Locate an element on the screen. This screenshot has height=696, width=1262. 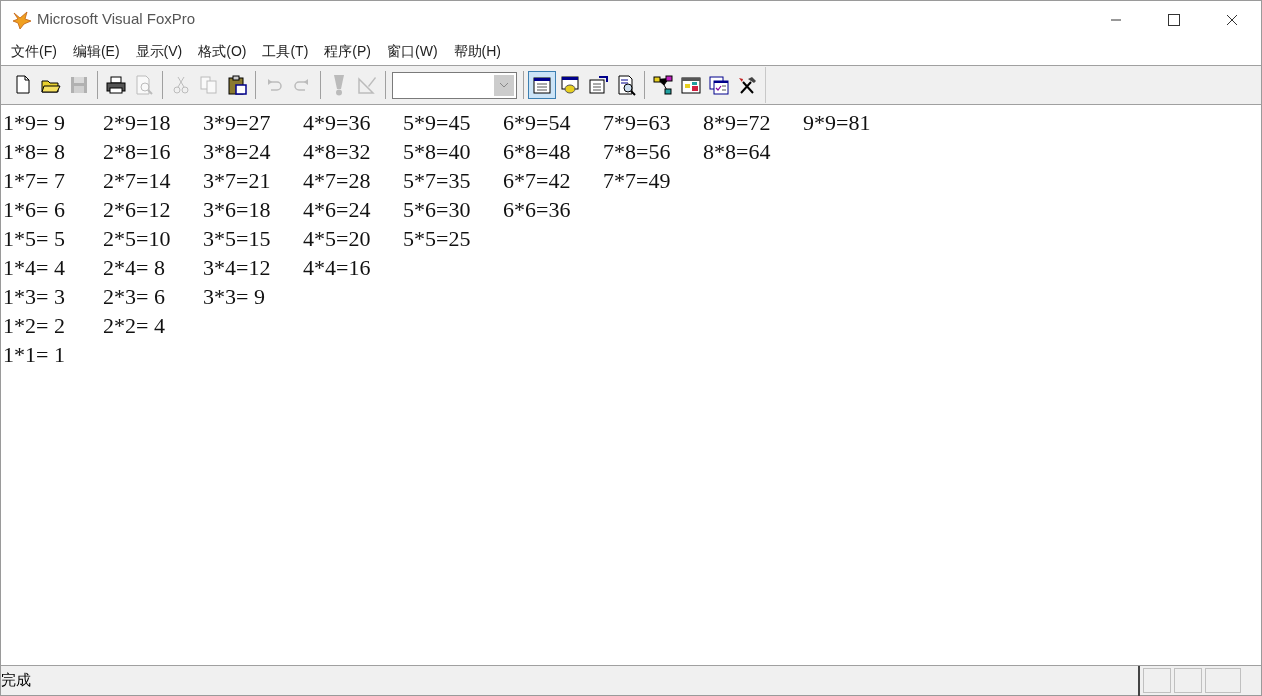
output-text: 1*2= 2 is located at coordinates (34, 326).